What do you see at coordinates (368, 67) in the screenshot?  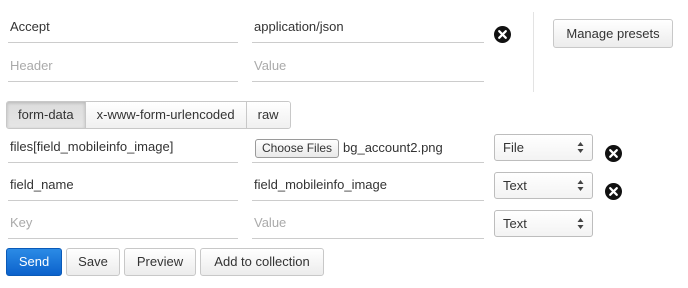 I see `new-header-value-input: Value` at bounding box center [368, 67].